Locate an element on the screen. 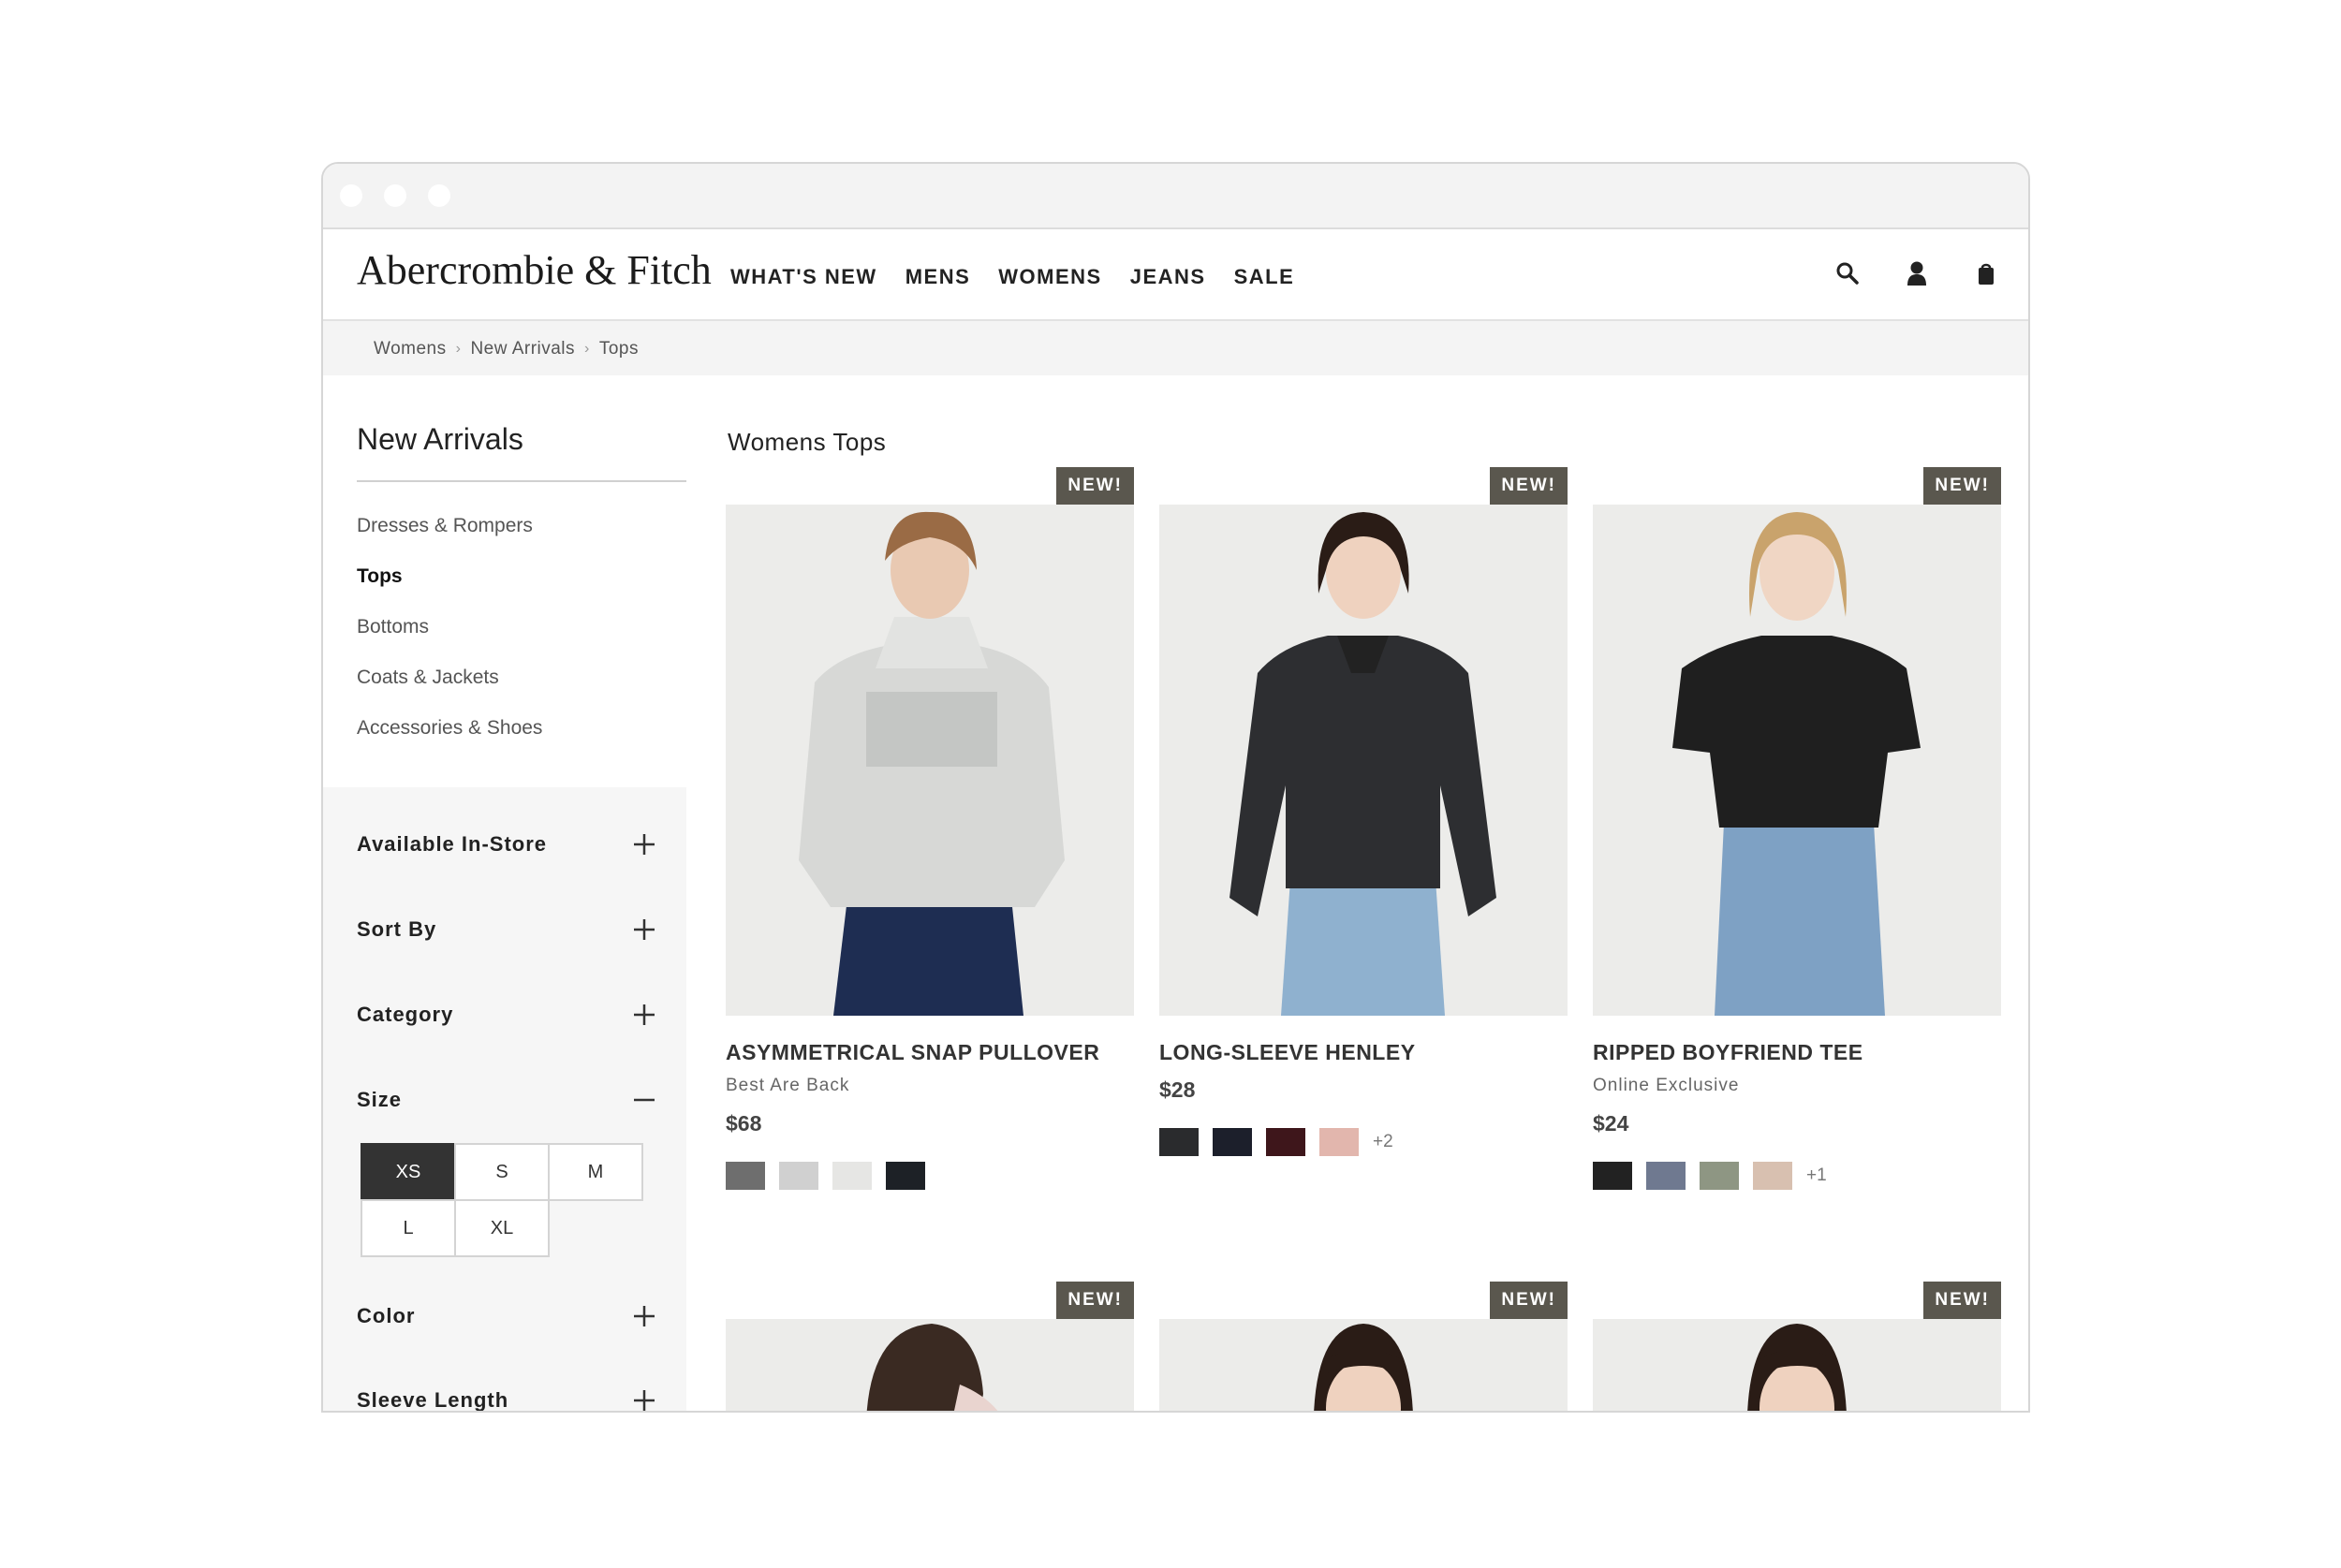  size-option-l: L is located at coordinates (408, 1228).